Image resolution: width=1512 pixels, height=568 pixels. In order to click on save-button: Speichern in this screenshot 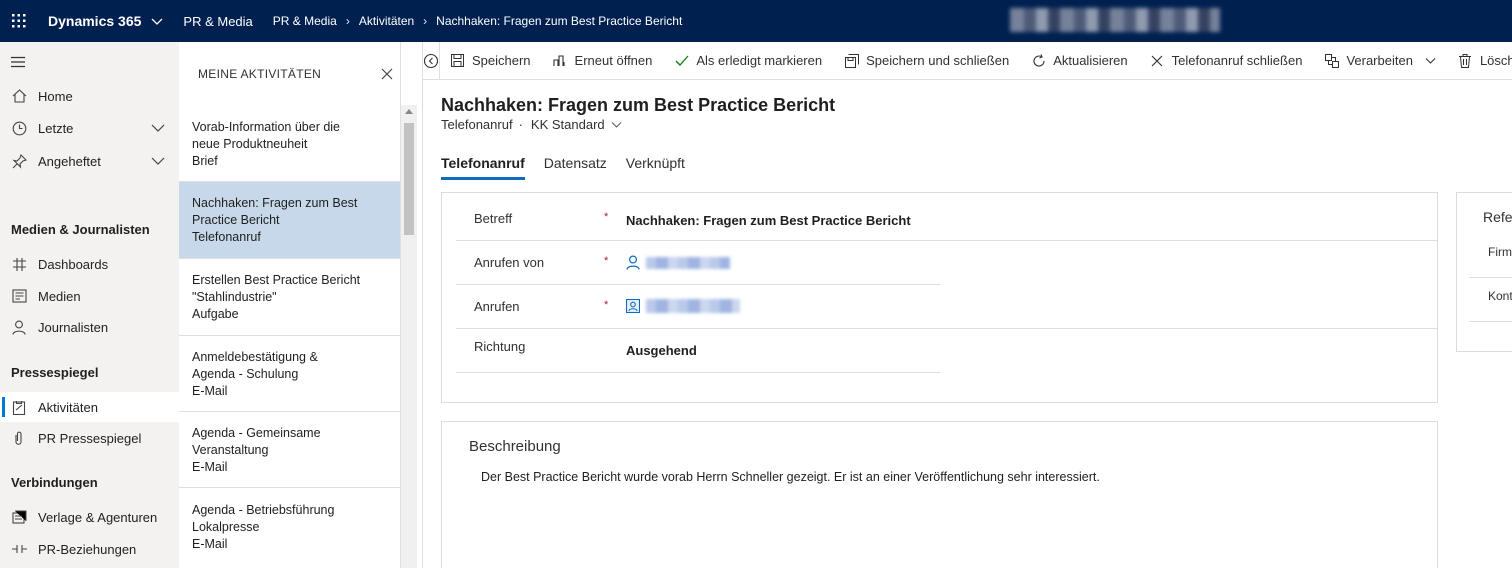, I will do `click(490, 60)`.